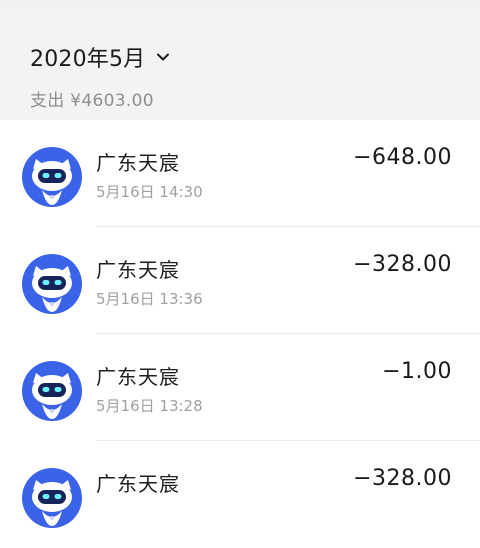 The height and width of the screenshot is (548, 480). I want to click on top-strip, so click(240, 5).